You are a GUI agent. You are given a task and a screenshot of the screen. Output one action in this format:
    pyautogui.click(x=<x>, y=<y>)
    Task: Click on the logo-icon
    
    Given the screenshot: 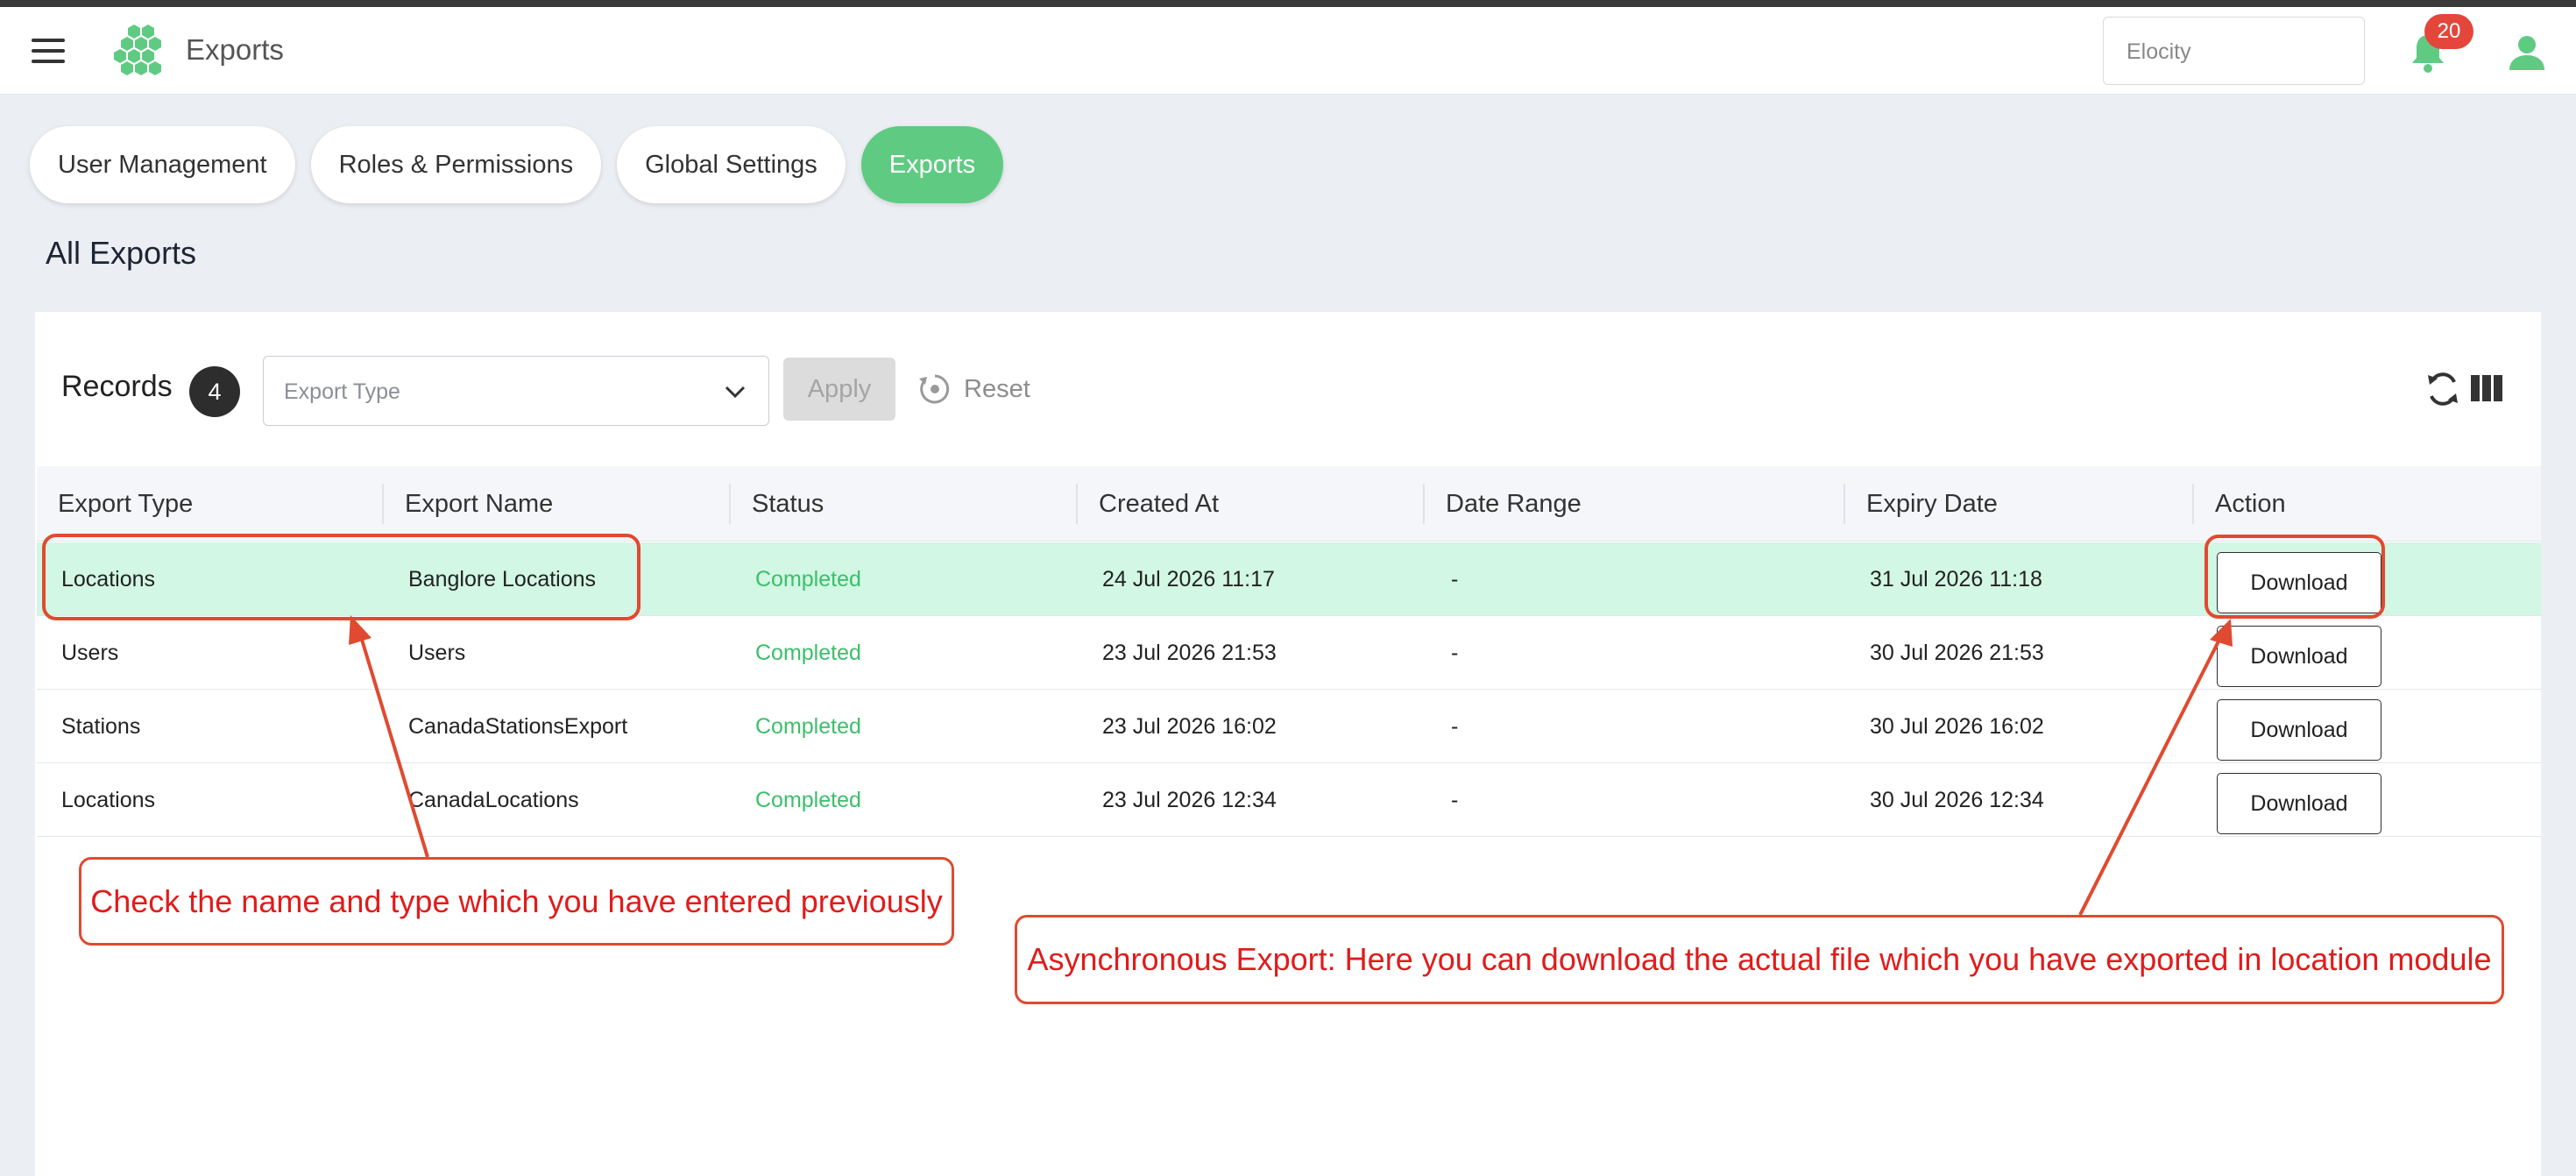 What is the action you would take?
    pyautogui.click(x=137, y=50)
    